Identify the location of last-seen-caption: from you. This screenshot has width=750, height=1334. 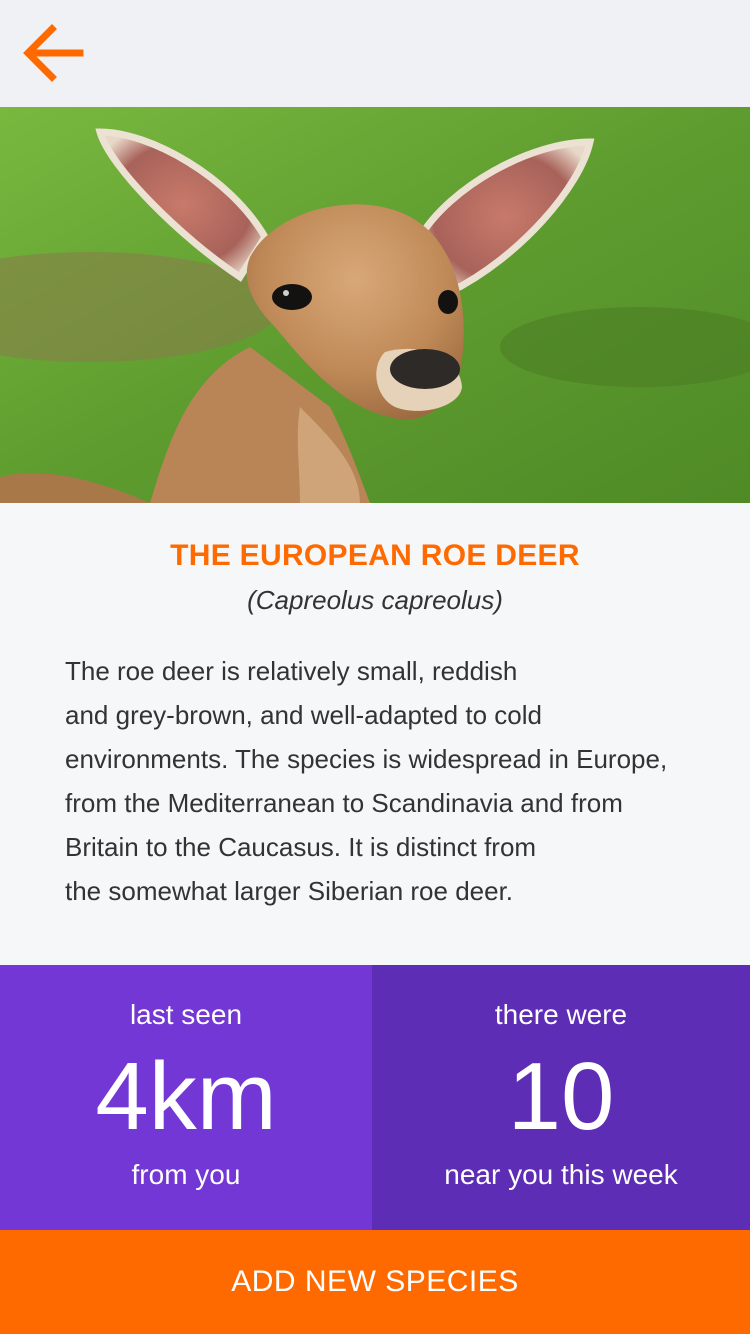
(186, 1174).